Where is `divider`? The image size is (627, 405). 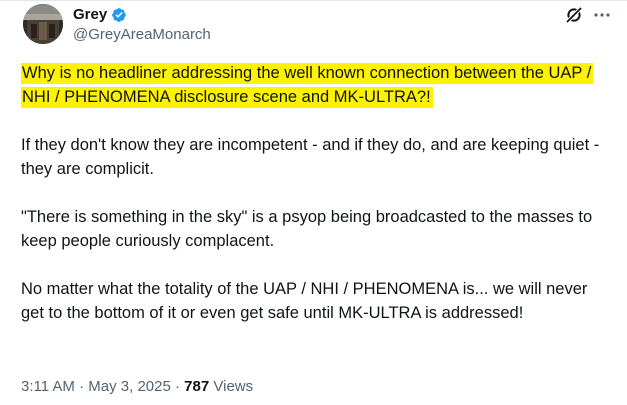
divider is located at coordinates (313, 0).